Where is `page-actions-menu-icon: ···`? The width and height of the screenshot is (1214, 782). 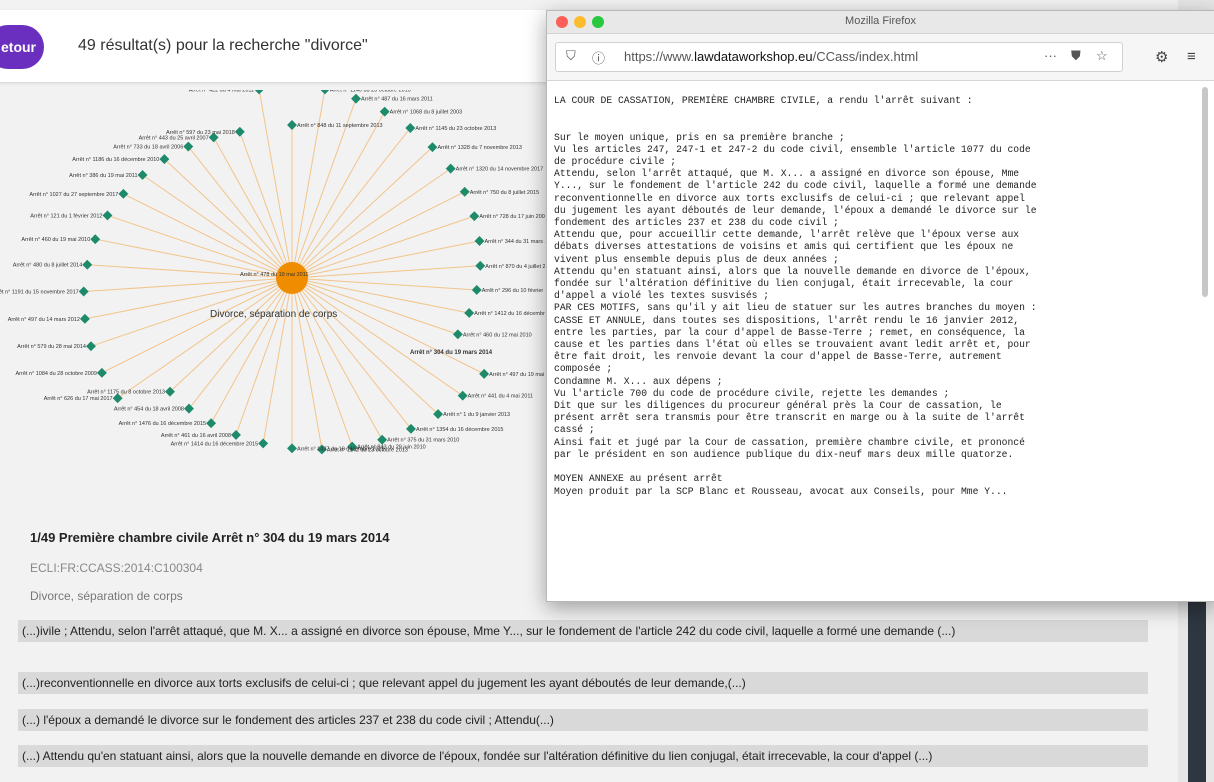 page-actions-menu-icon: ··· is located at coordinates (1050, 55).